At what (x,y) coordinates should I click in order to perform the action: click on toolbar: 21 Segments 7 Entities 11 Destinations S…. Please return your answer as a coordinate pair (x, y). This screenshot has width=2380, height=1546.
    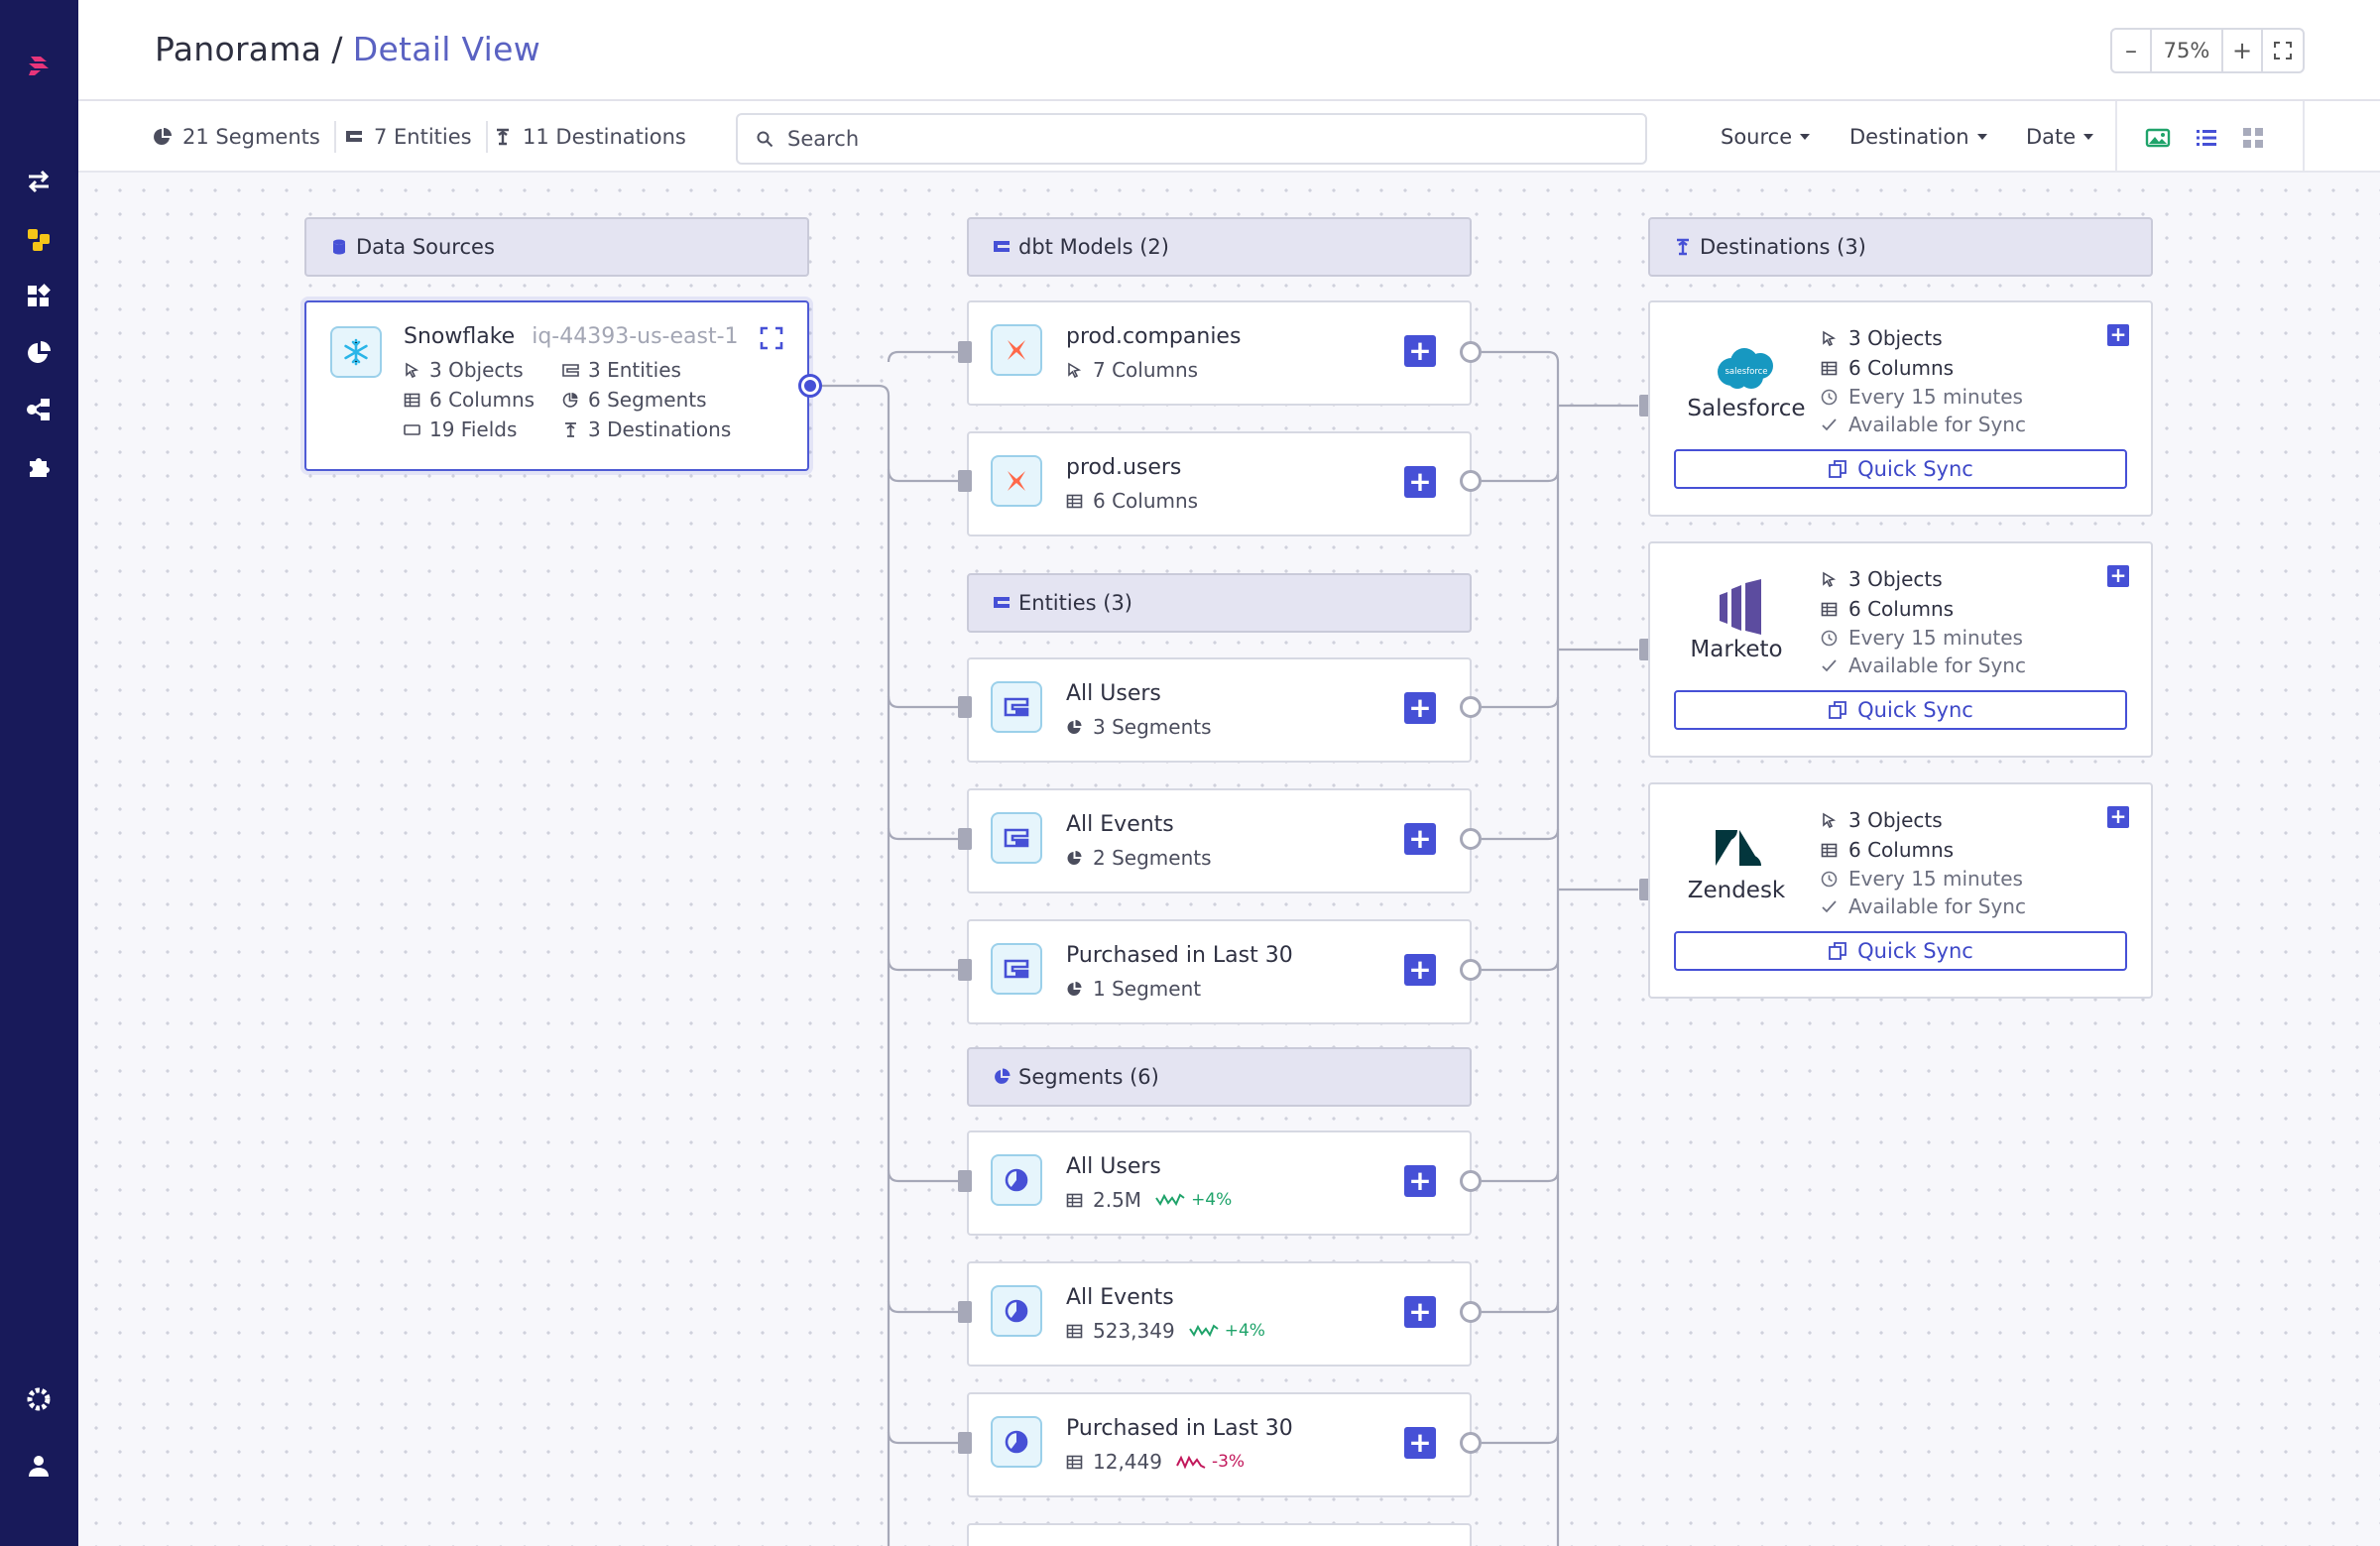
    Looking at the image, I should click on (1229, 137).